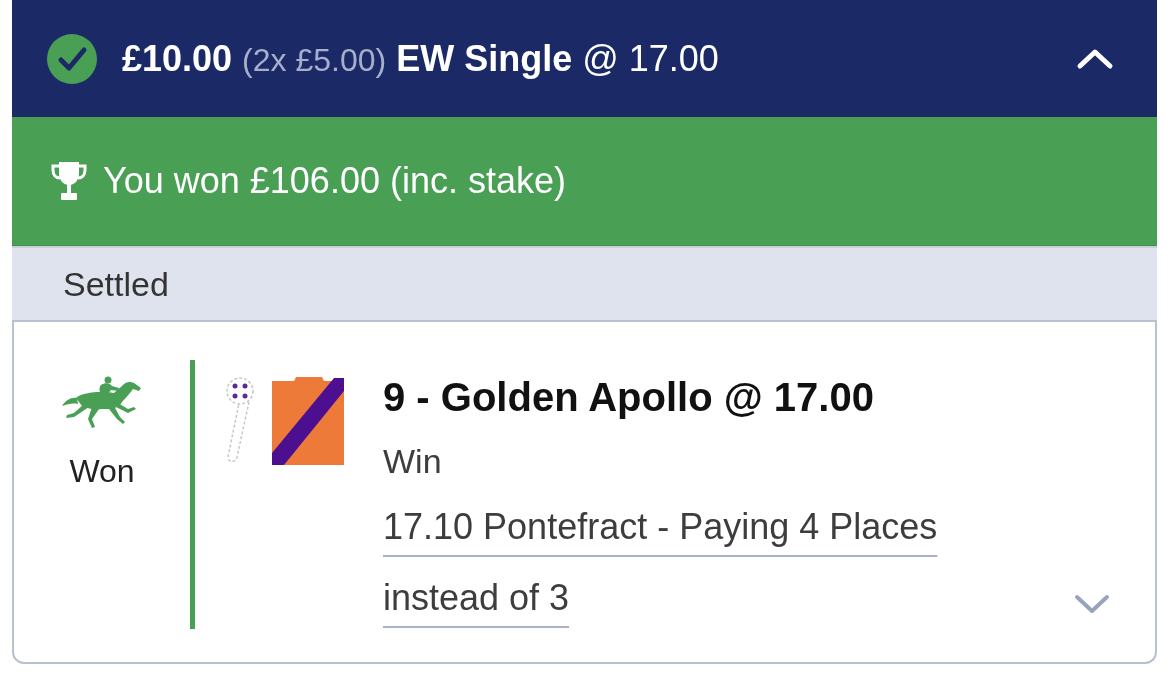 The width and height of the screenshot is (1170, 686). What do you see at coordinates (314, 60) in the screenshot?
I see `stake-breakdown: (2x £5.00)` at bounding box center [314, 60].